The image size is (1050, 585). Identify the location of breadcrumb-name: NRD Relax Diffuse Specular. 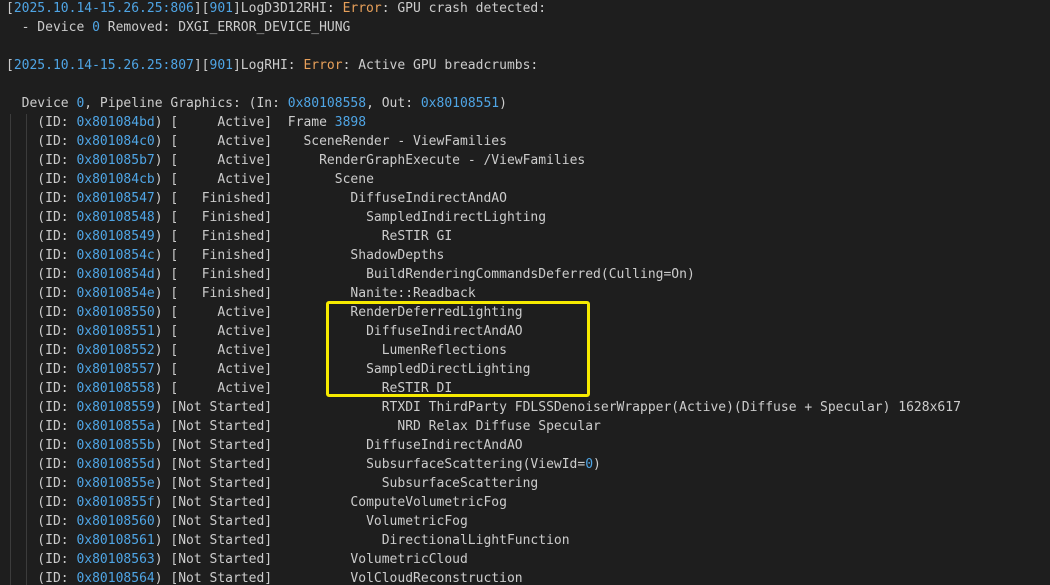
(499, 426).